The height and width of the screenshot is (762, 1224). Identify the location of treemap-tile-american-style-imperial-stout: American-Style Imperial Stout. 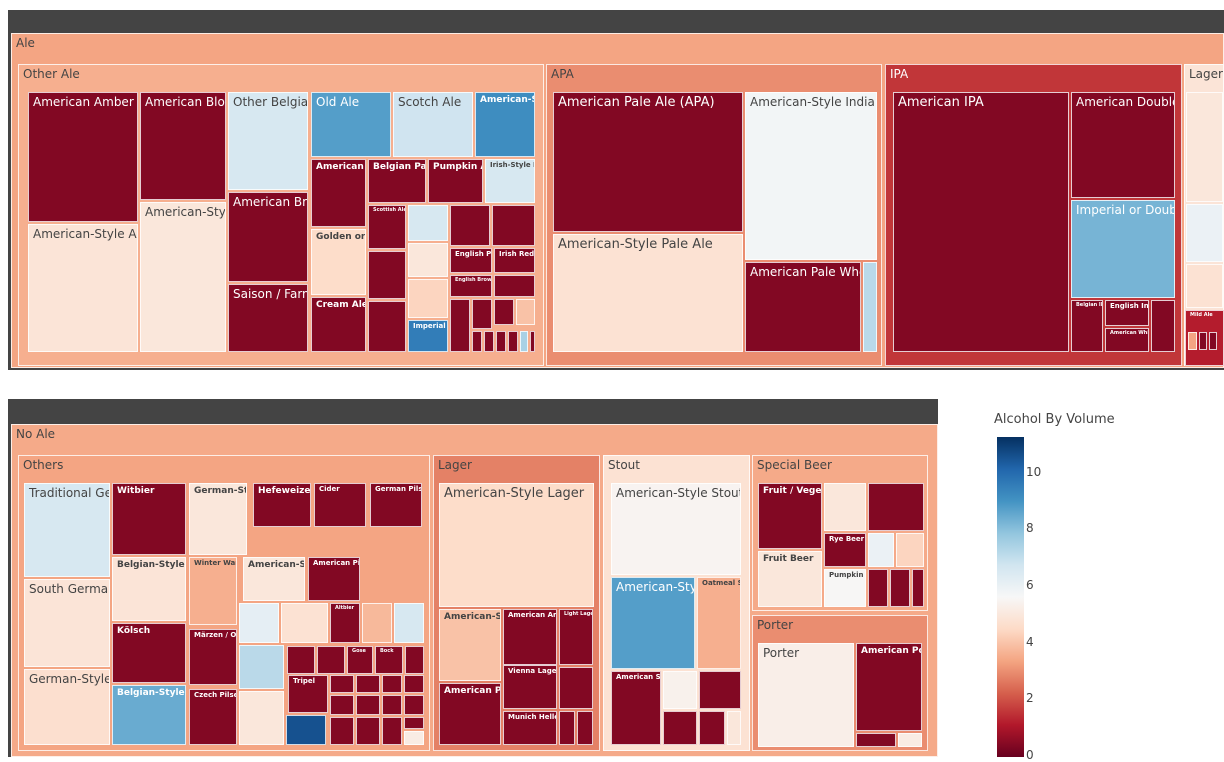
(653, 623).